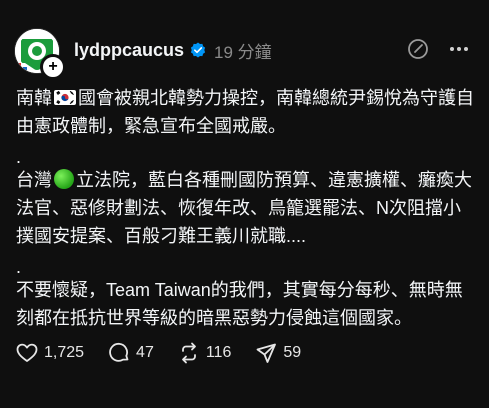 The height and width of the screenshot is (408, 489). I want to click on avatar: +, so click(40, 54).